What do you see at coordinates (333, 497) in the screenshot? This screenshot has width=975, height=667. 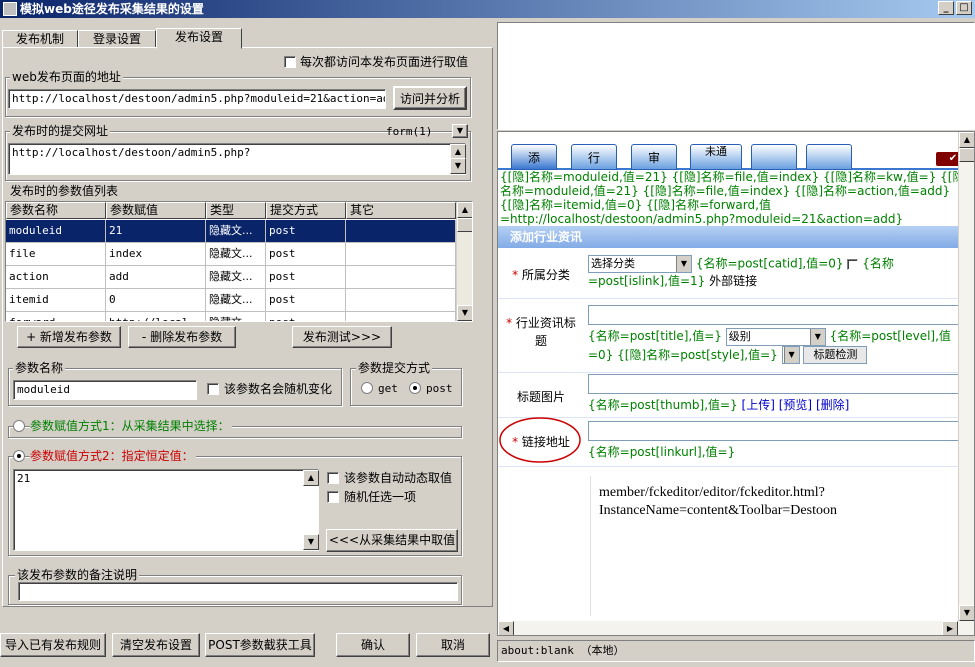 I see `random-pick-checkbox` at bounding box center [333, 497].